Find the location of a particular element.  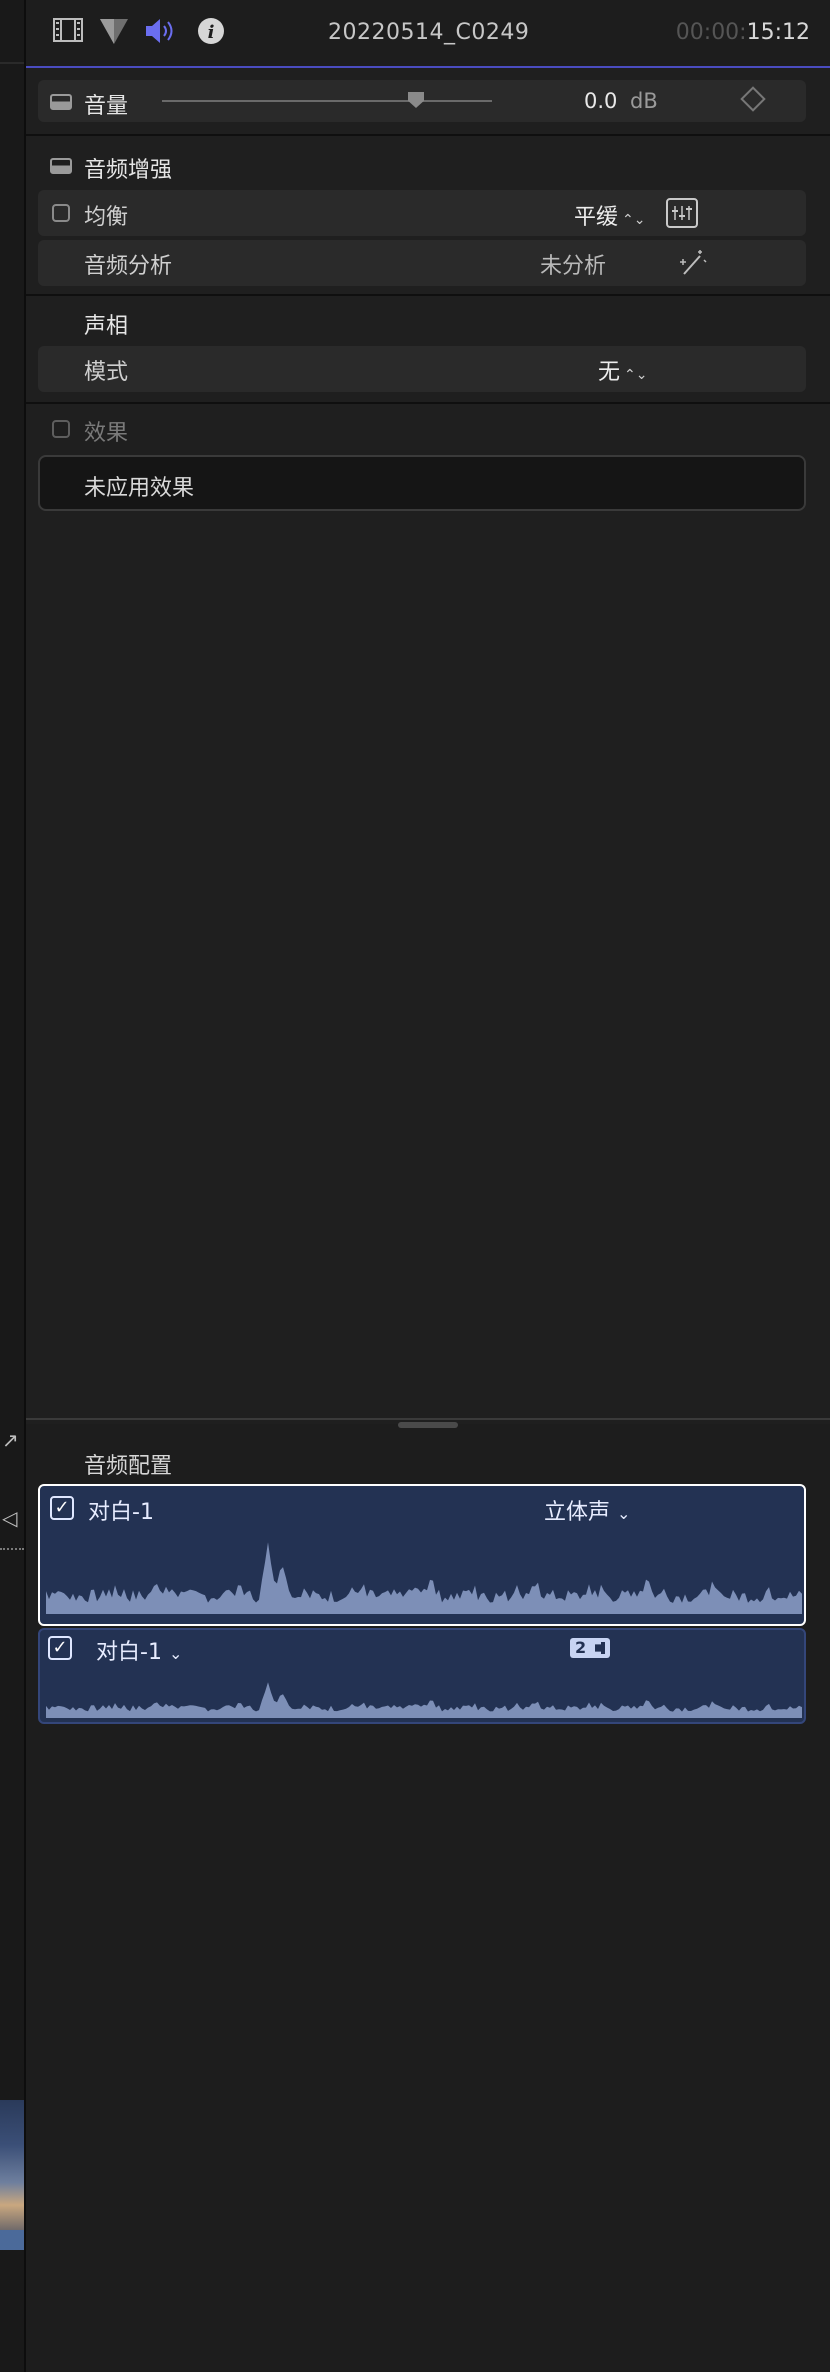

clip-name-popup: 对白-1 ⌄ is located at coordinates (139, 1650).